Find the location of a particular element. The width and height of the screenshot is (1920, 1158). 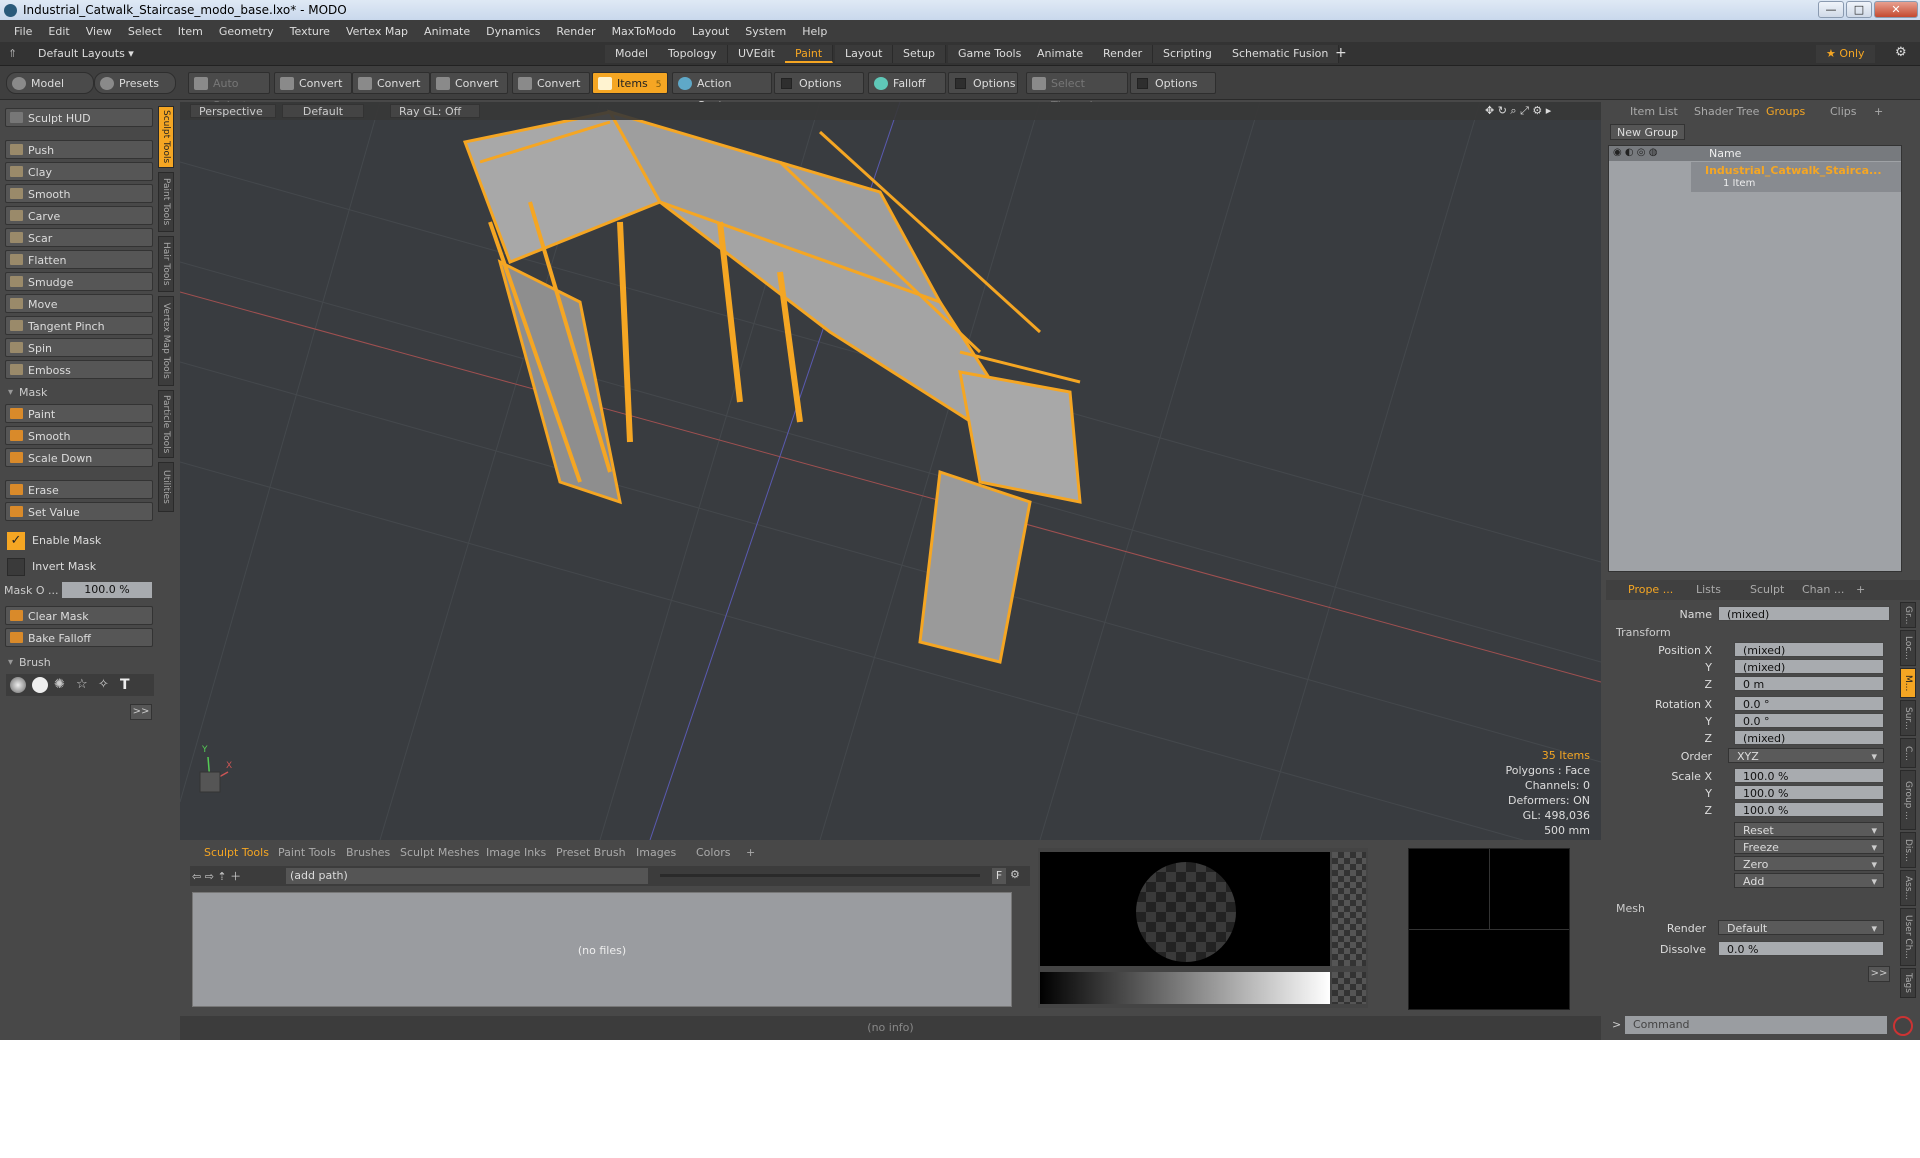

freeze-dropdown: Freeze is located at coordinates (1809, 847).